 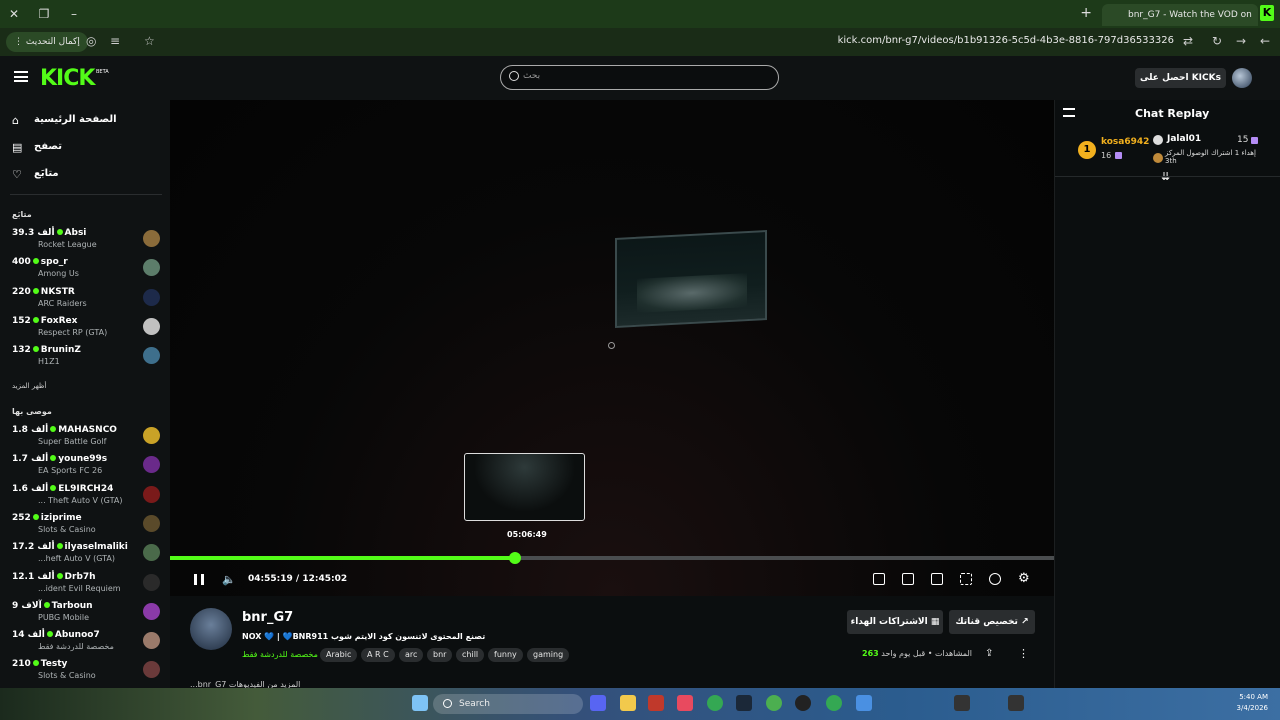 I want to click on tag-chip: Arabic, so click(x=339, y=655).